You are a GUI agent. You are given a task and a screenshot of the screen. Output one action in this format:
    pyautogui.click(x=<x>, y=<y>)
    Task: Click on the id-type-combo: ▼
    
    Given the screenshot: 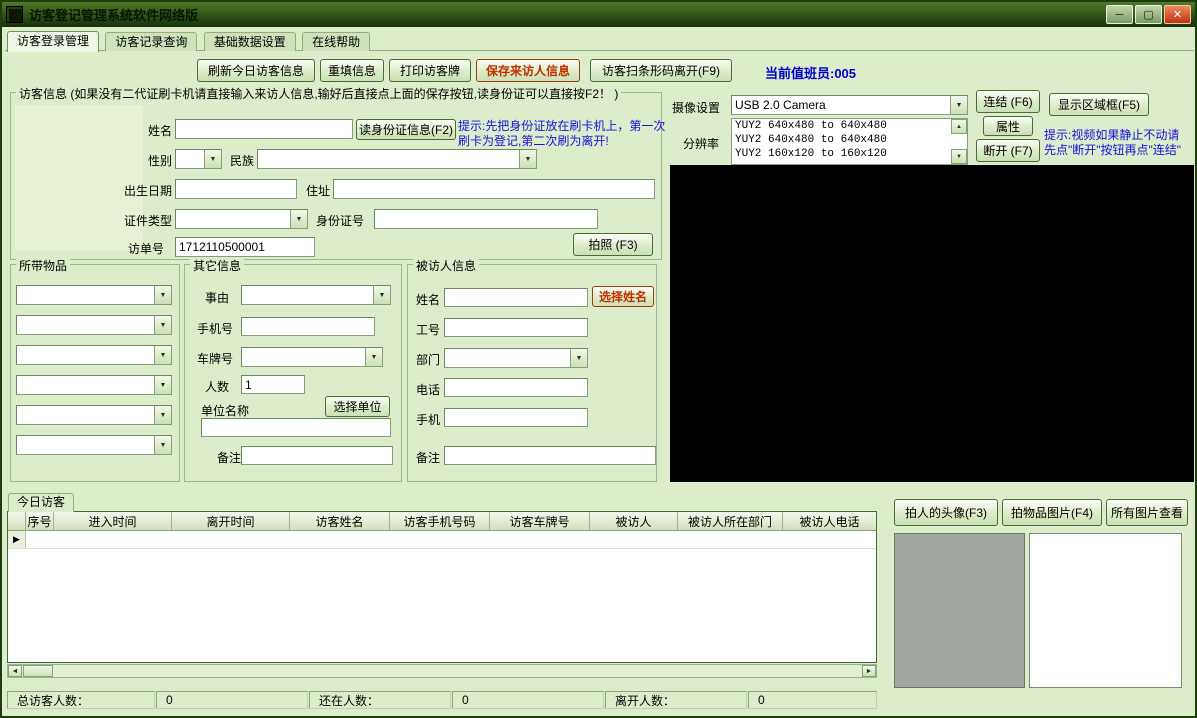 What is the action you would take?
    pyautogui.click(x=241, y=219)
    